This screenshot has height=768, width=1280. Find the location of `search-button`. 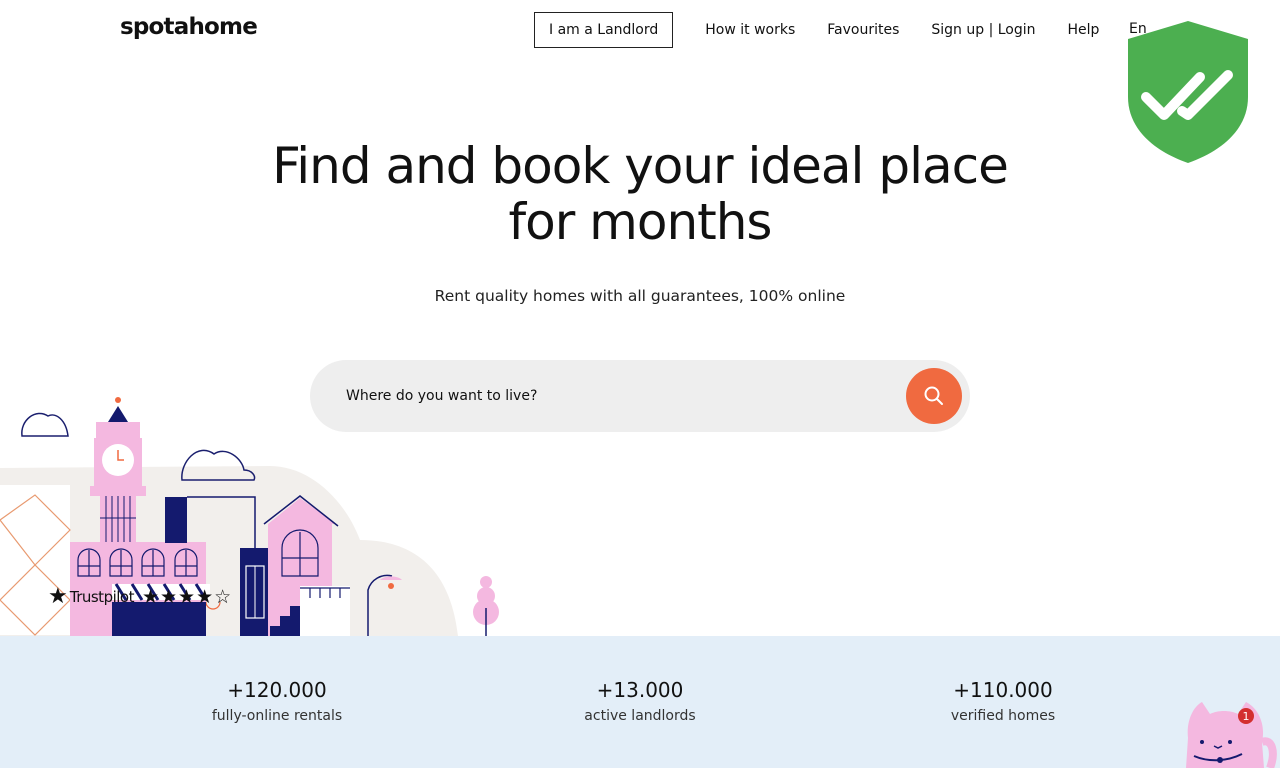

search-button is located at coordinates (934, 396).